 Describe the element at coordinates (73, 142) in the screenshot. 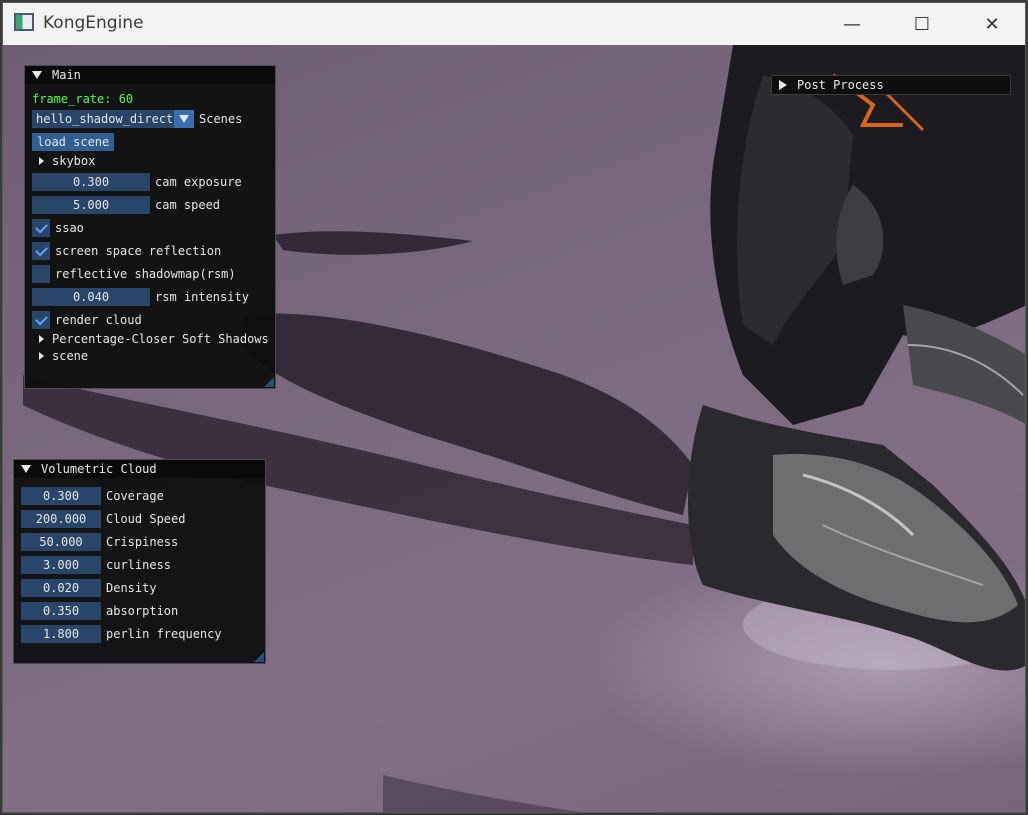

I see `load-scene-button: load scene` at that location.